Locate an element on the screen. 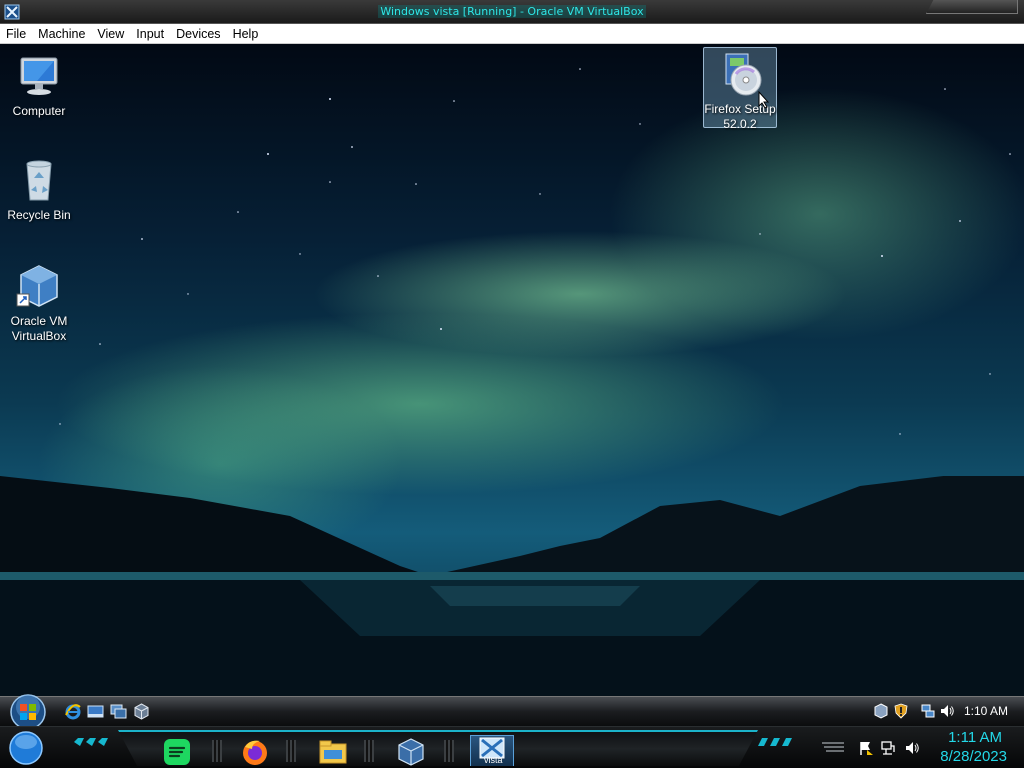  spotify-icon is located at coordinates (177, 752).